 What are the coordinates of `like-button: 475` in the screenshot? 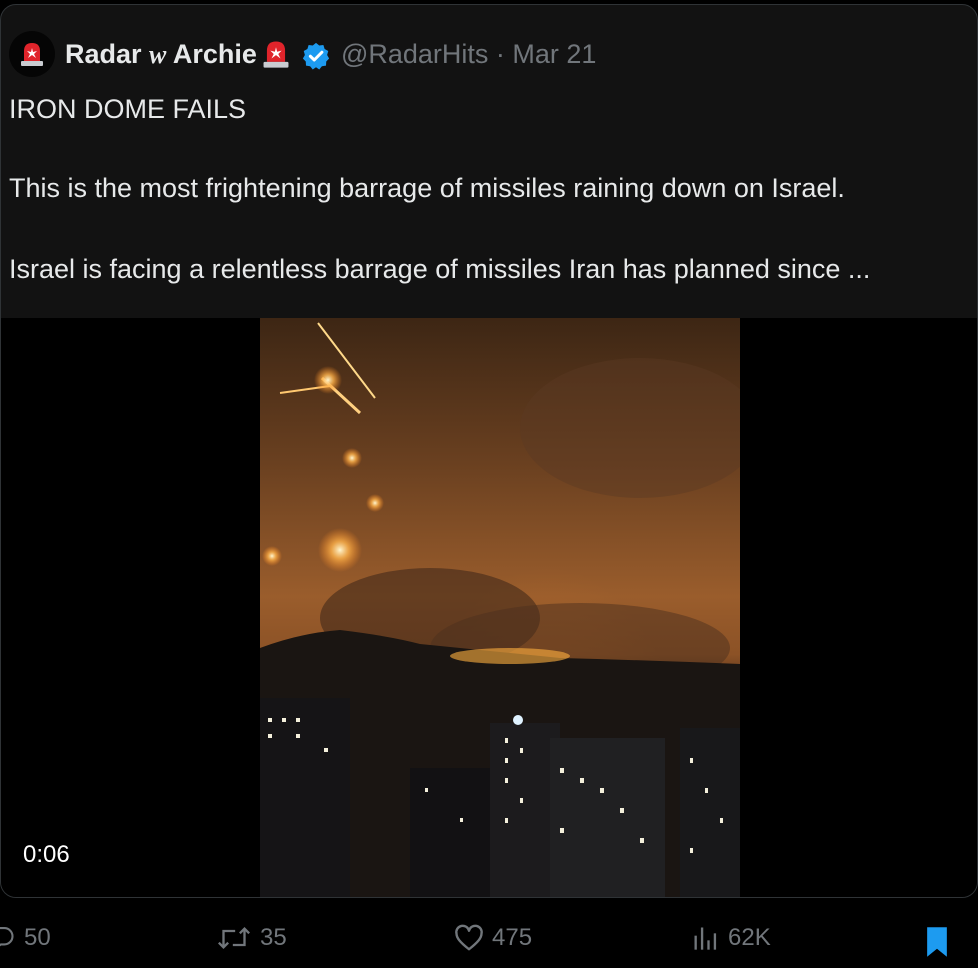 It's located at (493, 938).